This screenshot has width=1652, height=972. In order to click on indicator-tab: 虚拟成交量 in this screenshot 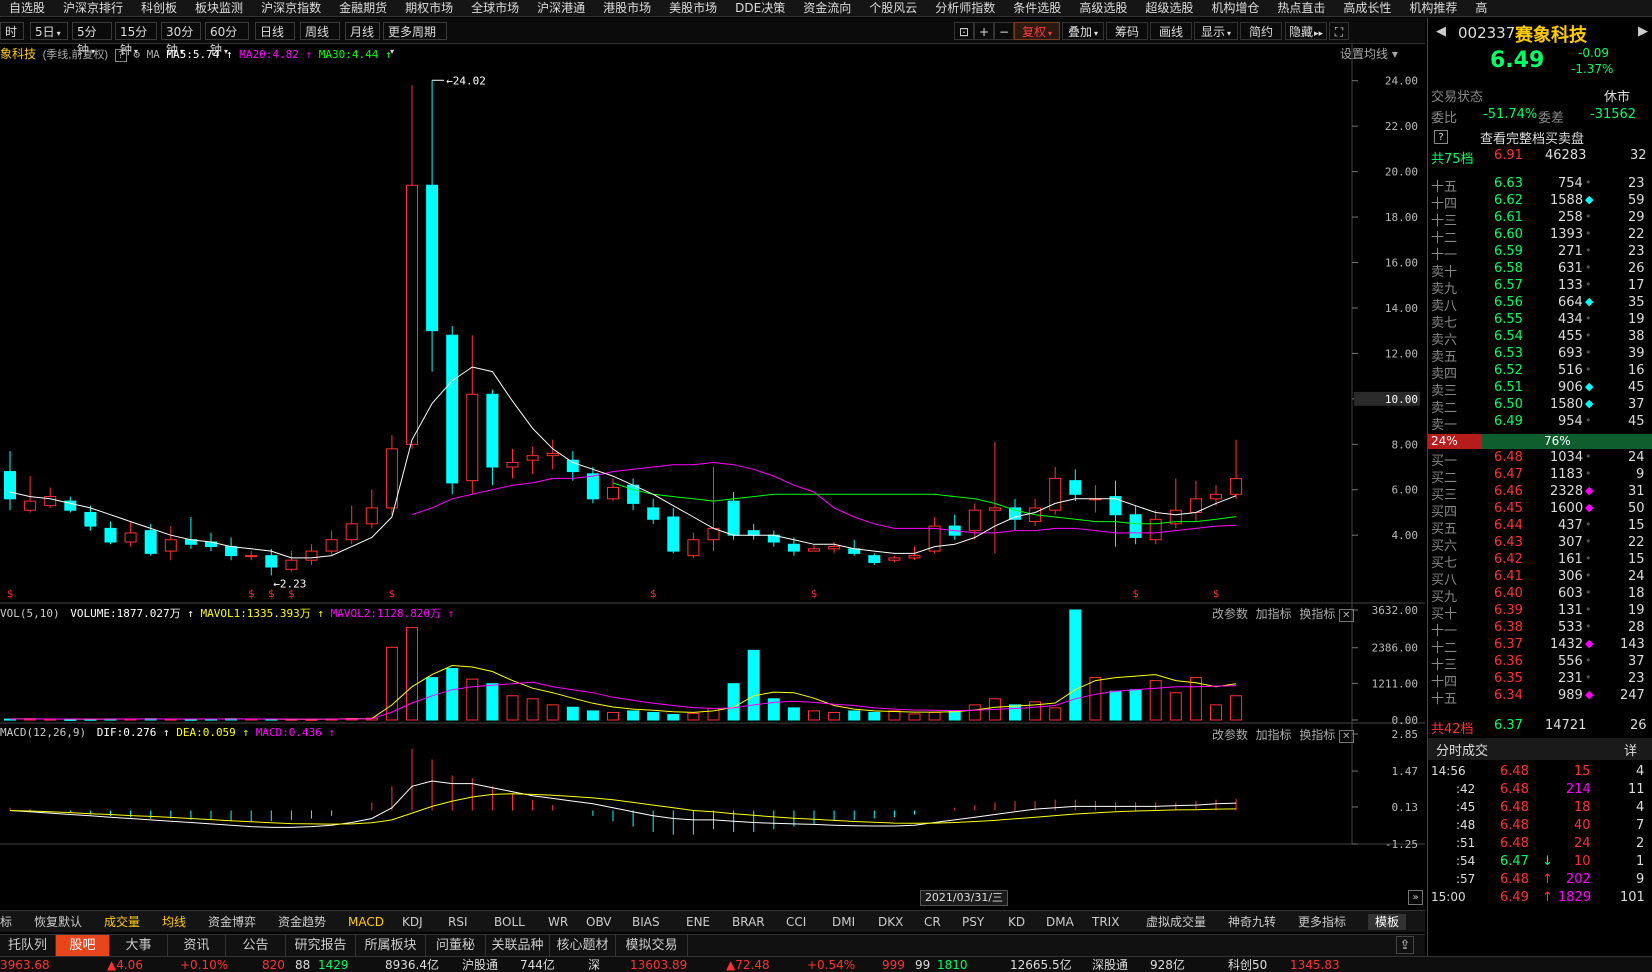, I will do `click(1183, 922)`.